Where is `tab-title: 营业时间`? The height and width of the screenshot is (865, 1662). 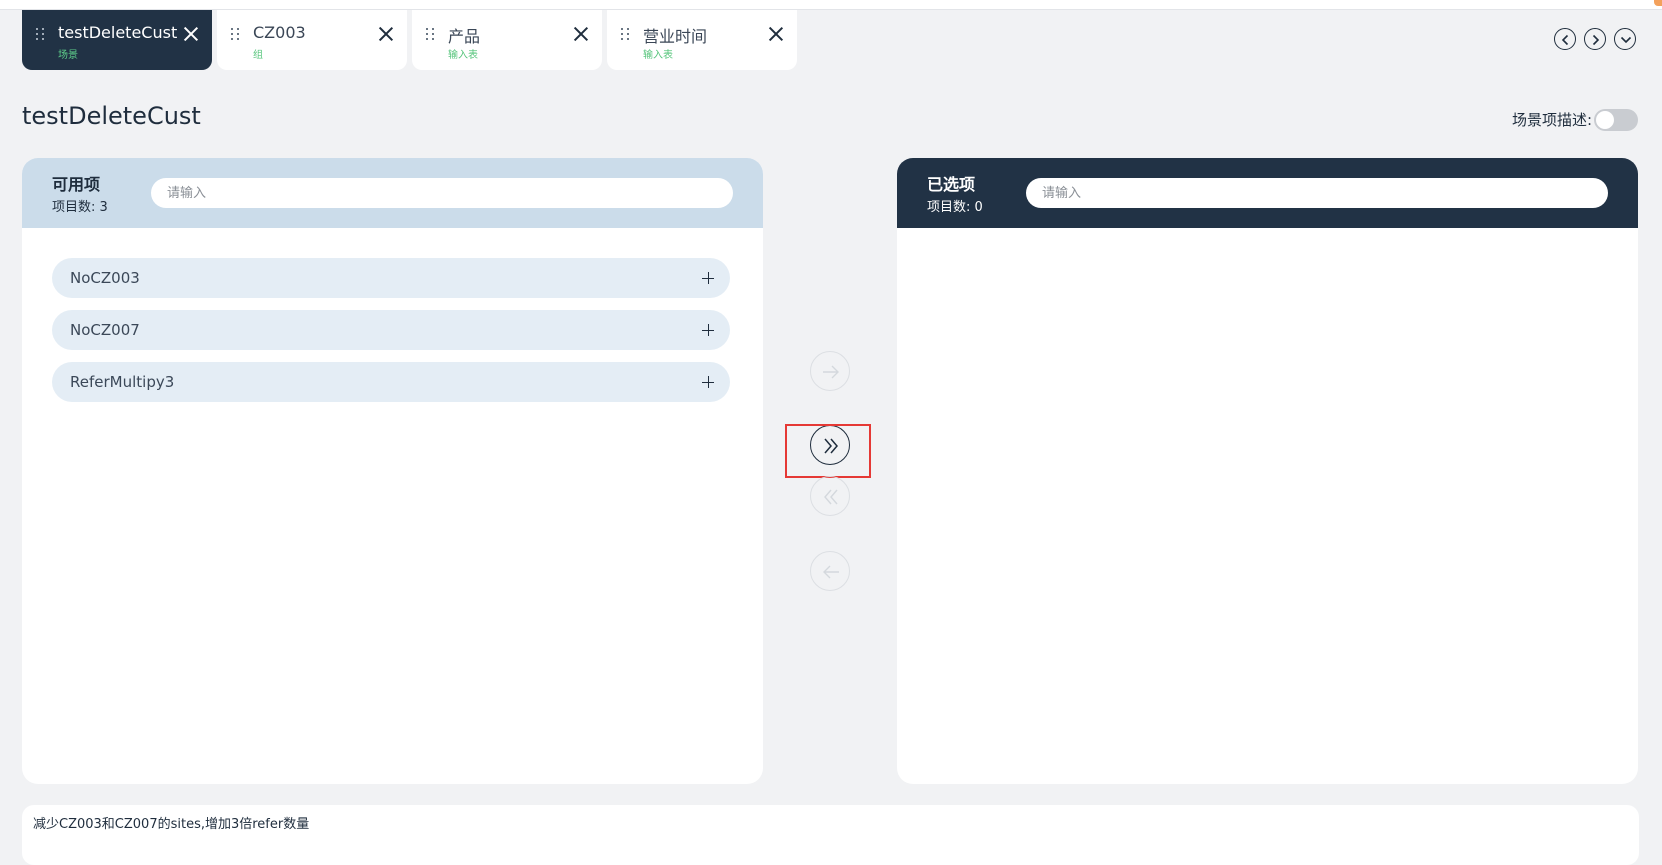
tab-title: 营业时间 is located at coordinates (675, 36).